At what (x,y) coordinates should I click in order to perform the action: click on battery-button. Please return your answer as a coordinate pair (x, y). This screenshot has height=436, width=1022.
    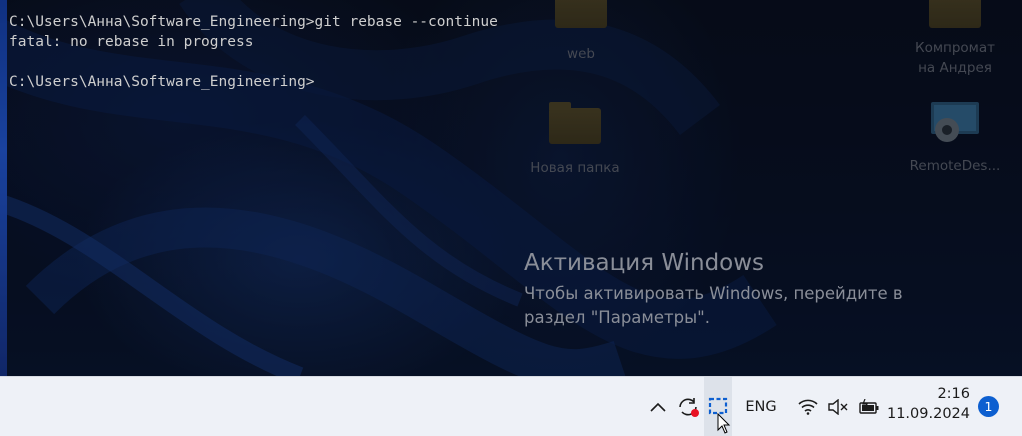
    Looking at the image, I should click on (869, 406).